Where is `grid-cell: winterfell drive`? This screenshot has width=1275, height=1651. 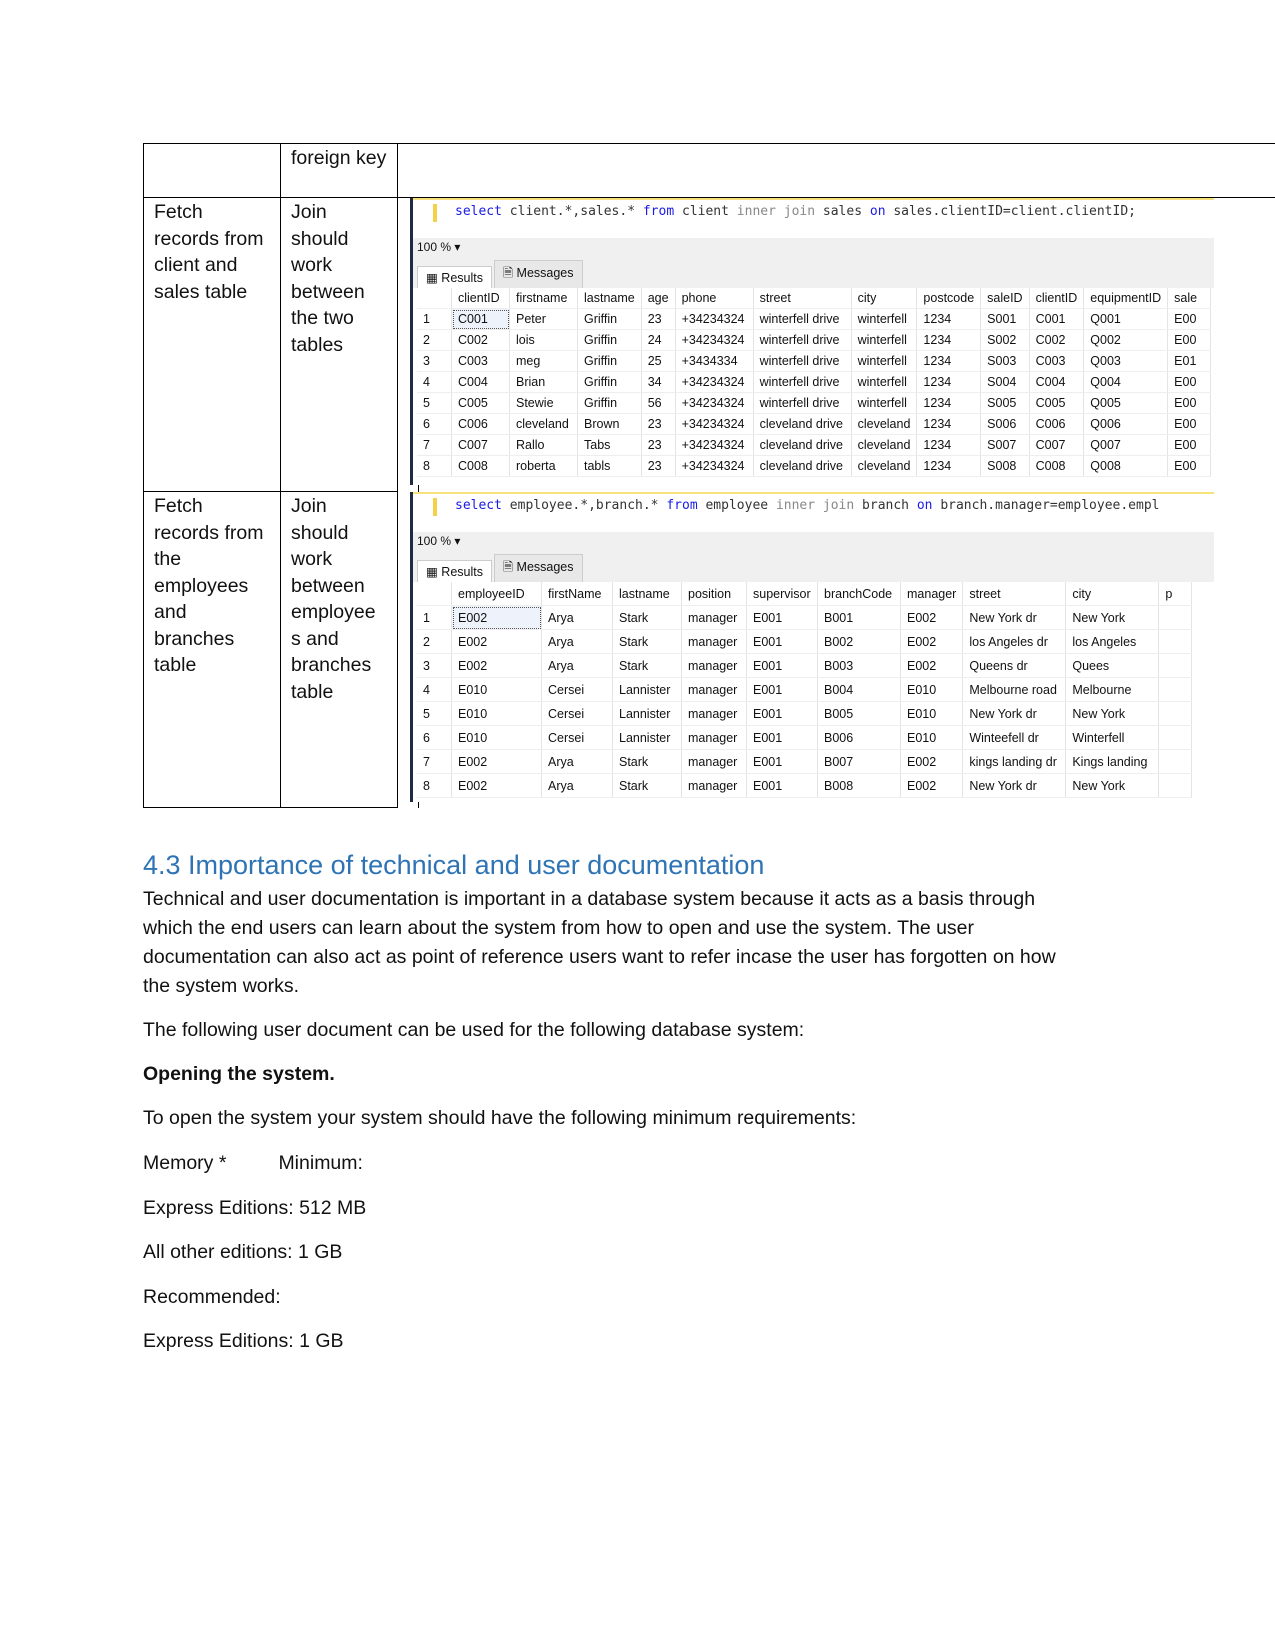
grid-cell: winterfell drive is located at coordinates (802, 403).